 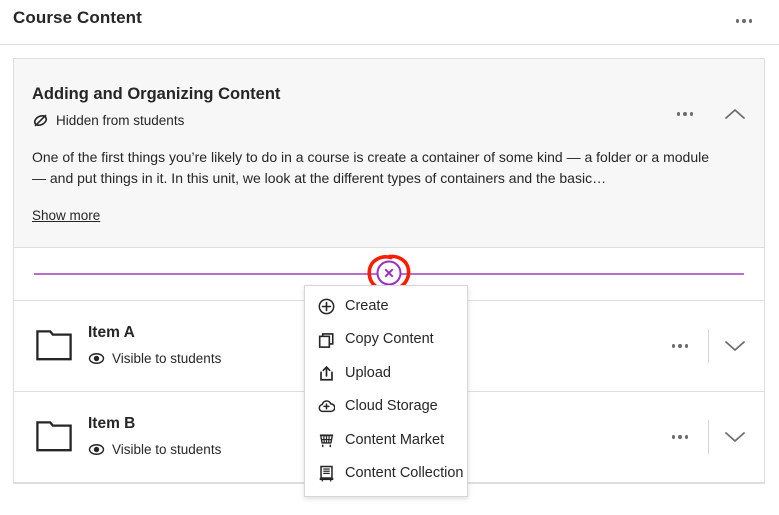 I want to click on module-visibility-label: Hidden from students, so click(x=120, y=120).